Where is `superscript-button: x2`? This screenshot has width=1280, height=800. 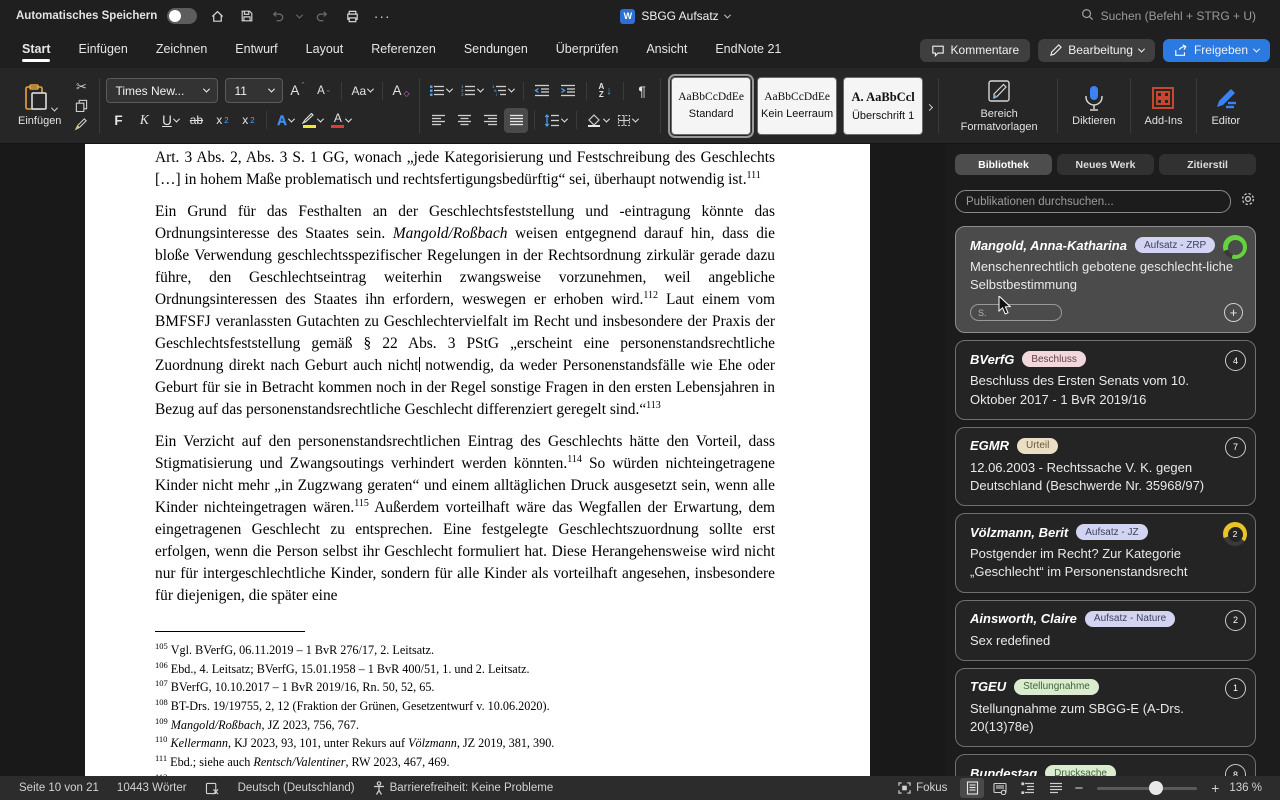 superscript-button: x2 is located at coordinates (248, 120).